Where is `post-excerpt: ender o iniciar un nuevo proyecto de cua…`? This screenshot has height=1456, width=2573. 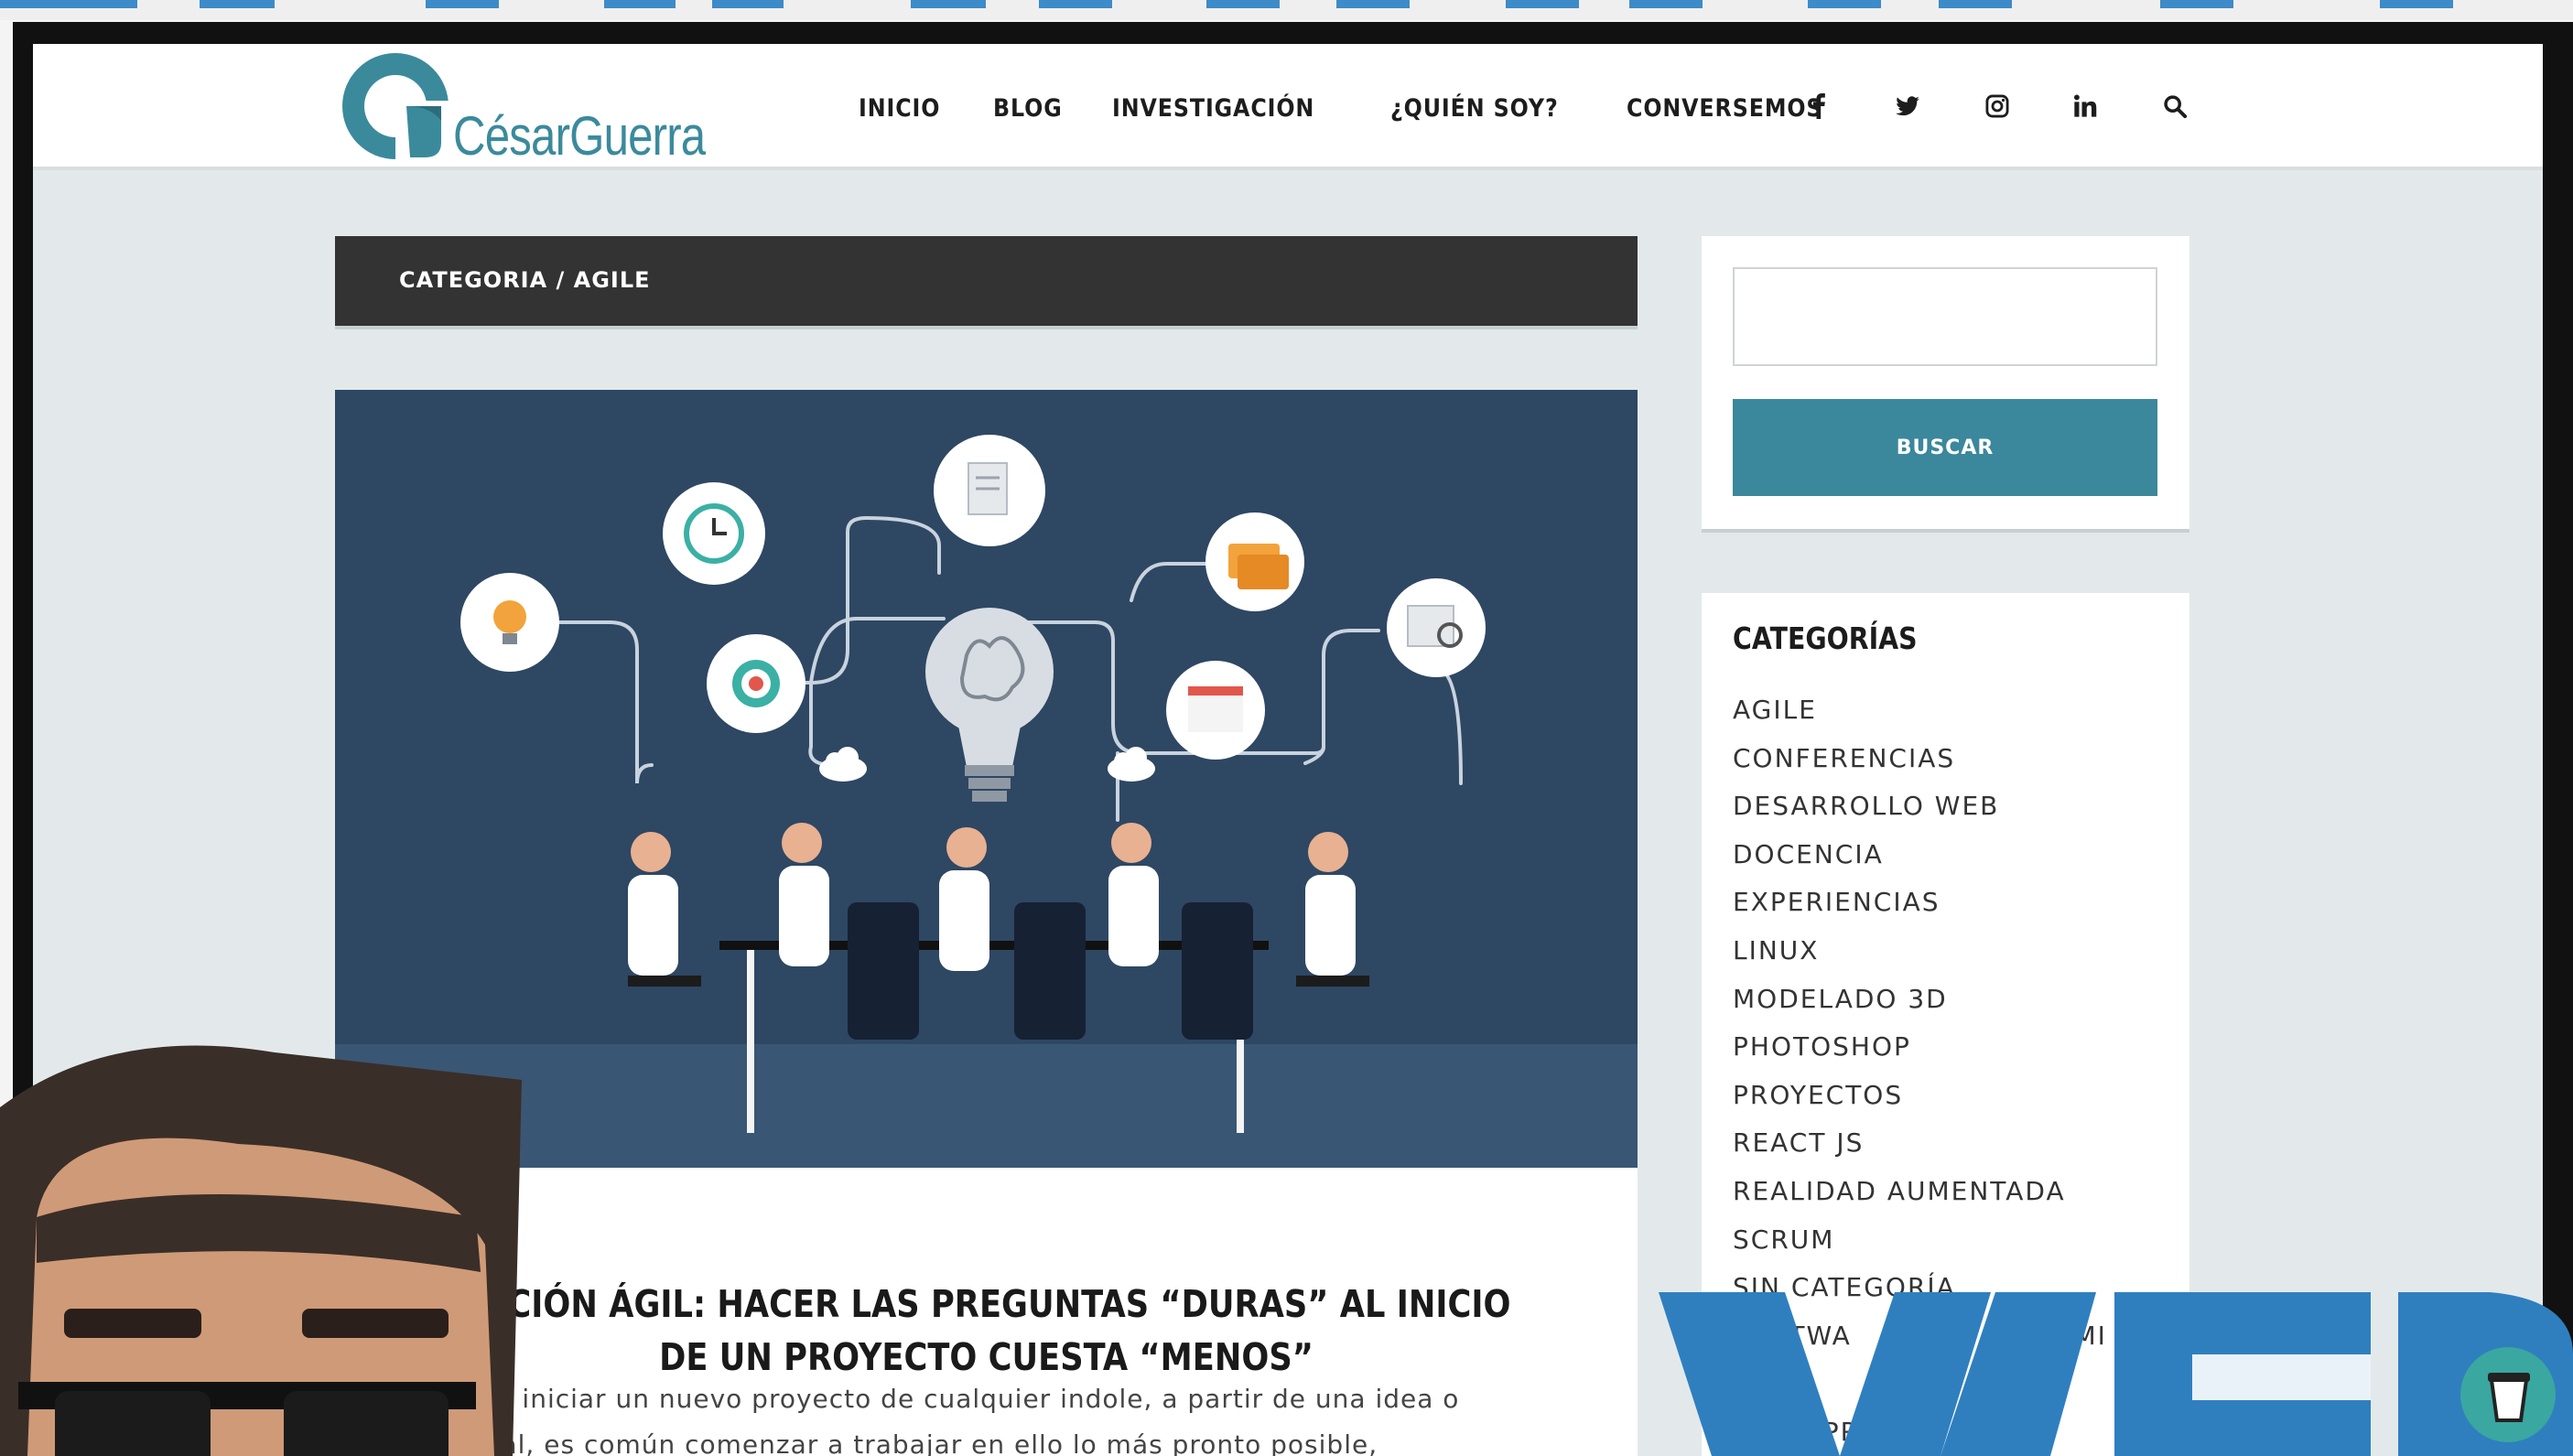
post-excerpt: ender o iniciar un nuevo proyecto de cua… is located at coordinates (1003, 1416).